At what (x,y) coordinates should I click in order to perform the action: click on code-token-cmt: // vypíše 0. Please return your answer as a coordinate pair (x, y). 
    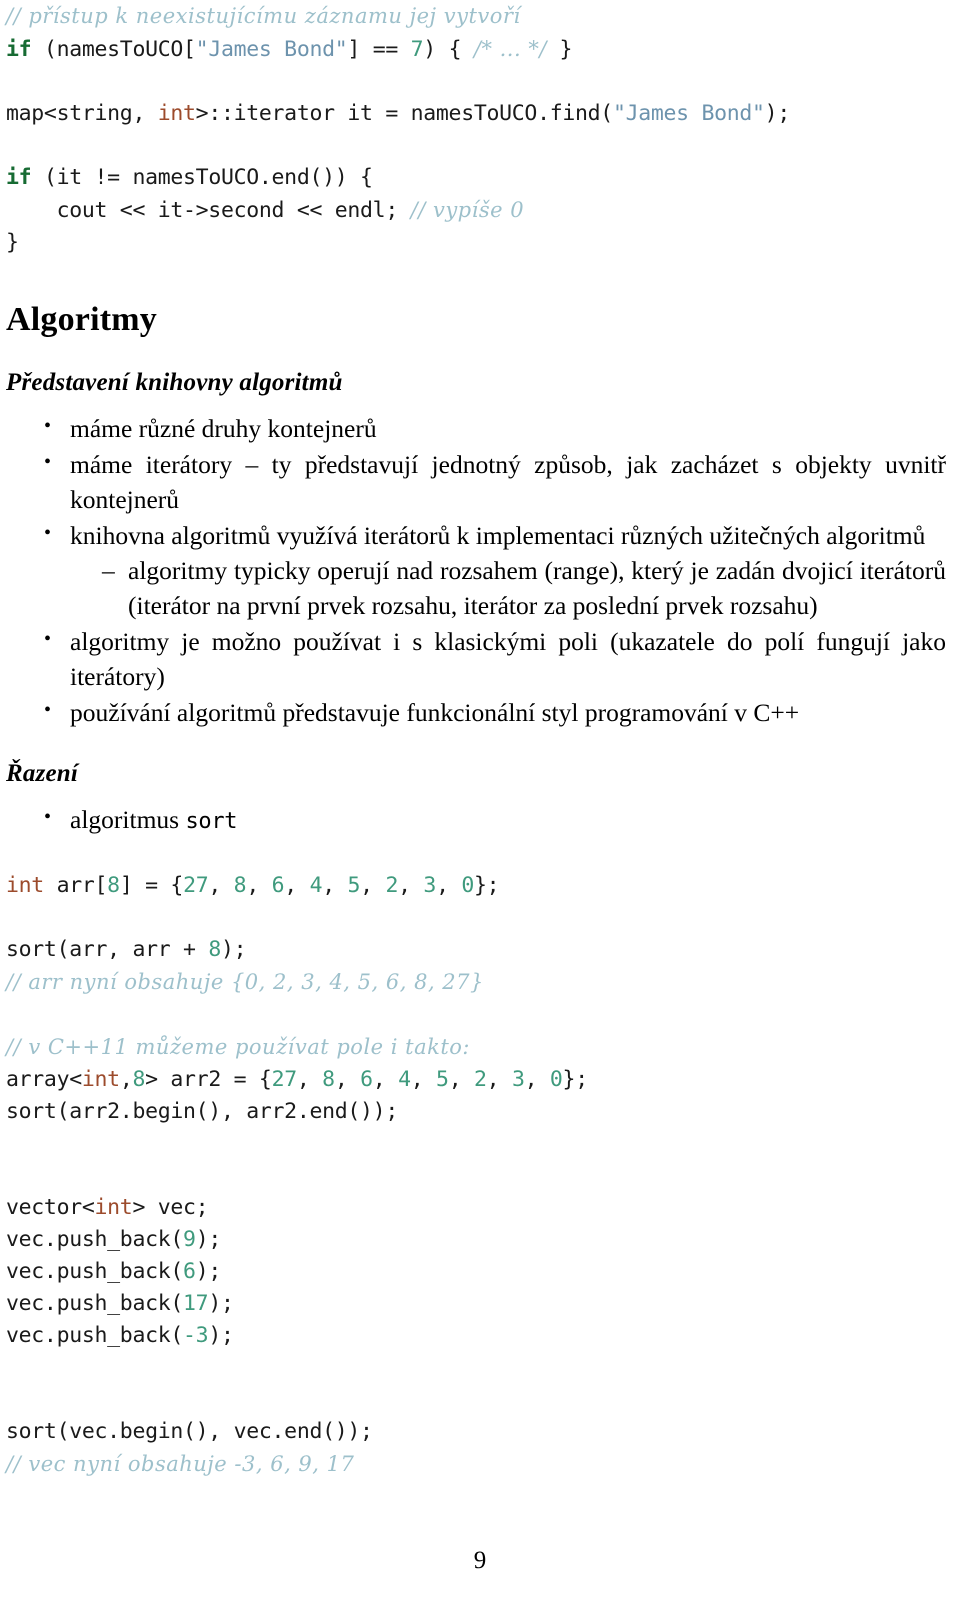
    Looking at the image, I should click on (467, 210).